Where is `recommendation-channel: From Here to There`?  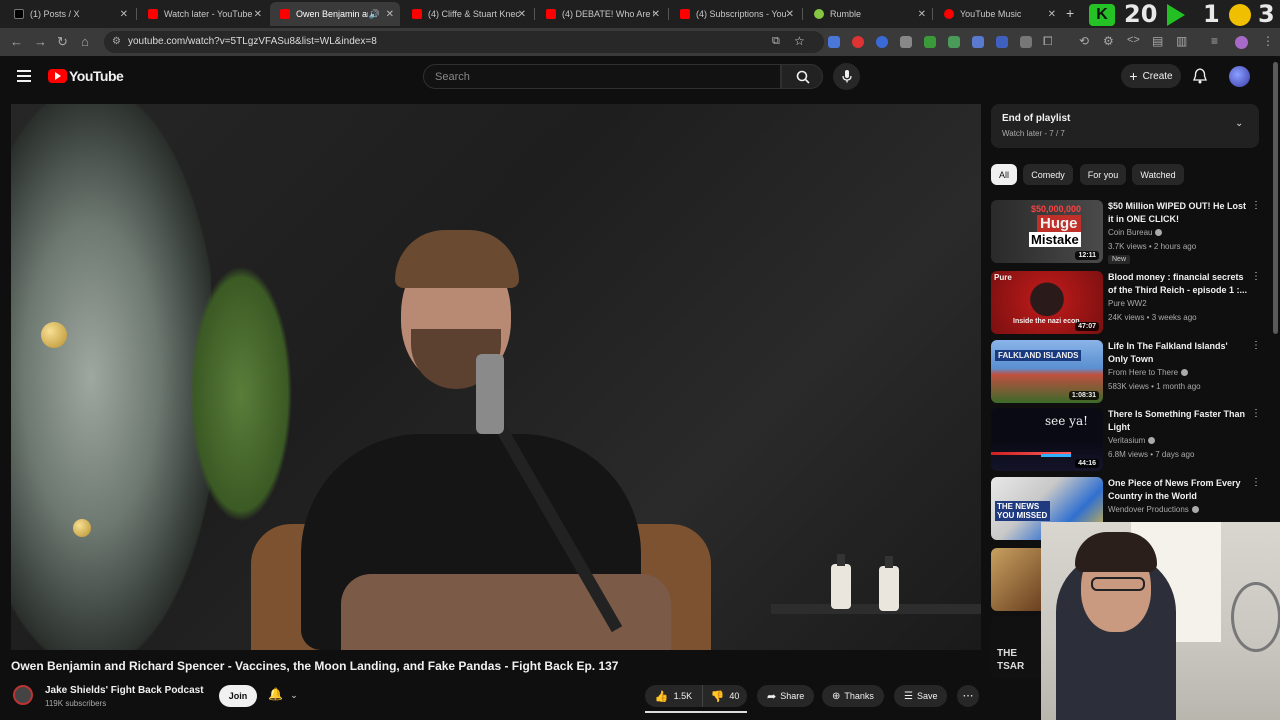
recommendation-channel: From Here to There is located at coordinates (1148, 372).